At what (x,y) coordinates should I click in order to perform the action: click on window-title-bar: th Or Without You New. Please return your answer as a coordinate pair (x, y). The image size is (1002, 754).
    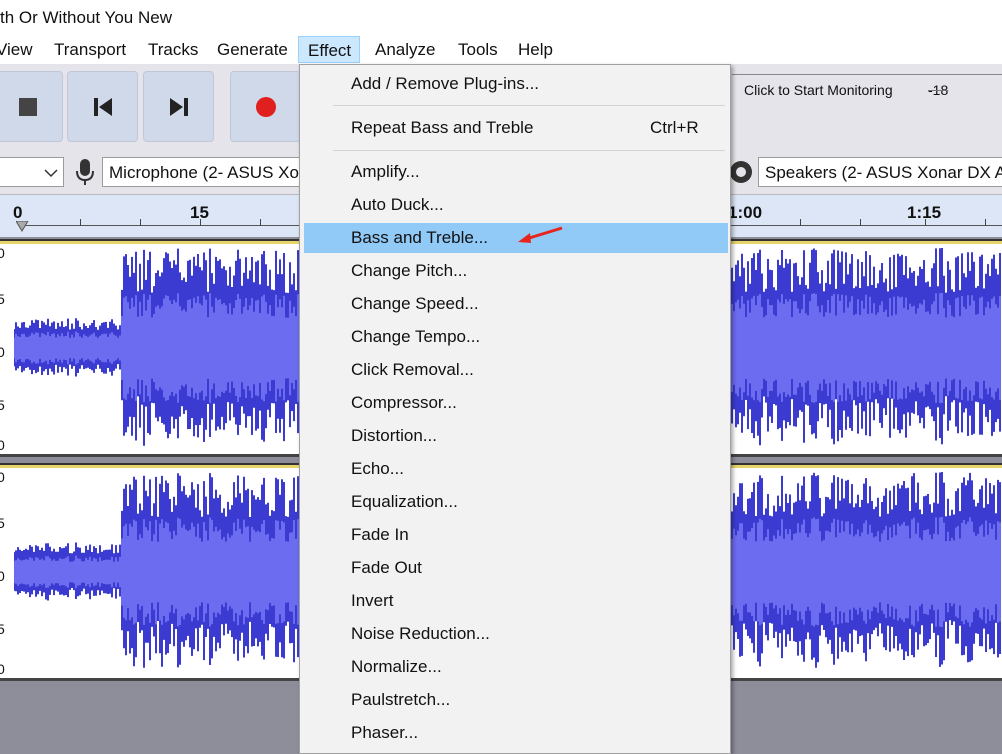
    Looking at the image, I should click on (501, 18).